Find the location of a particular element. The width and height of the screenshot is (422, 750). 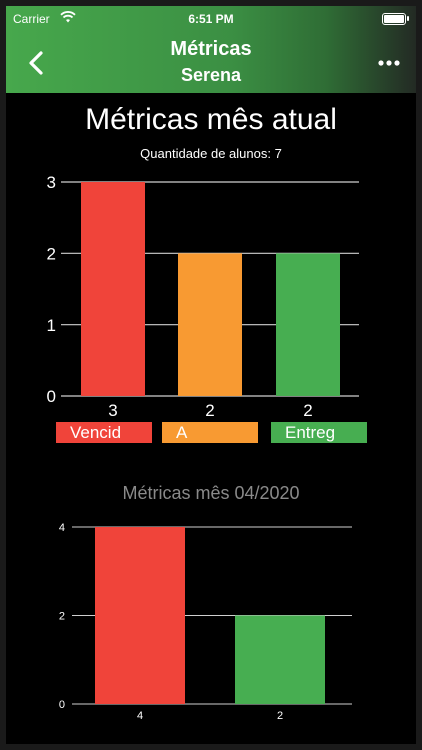

y-tick-label: 4 is located at coordinates (62, 528).